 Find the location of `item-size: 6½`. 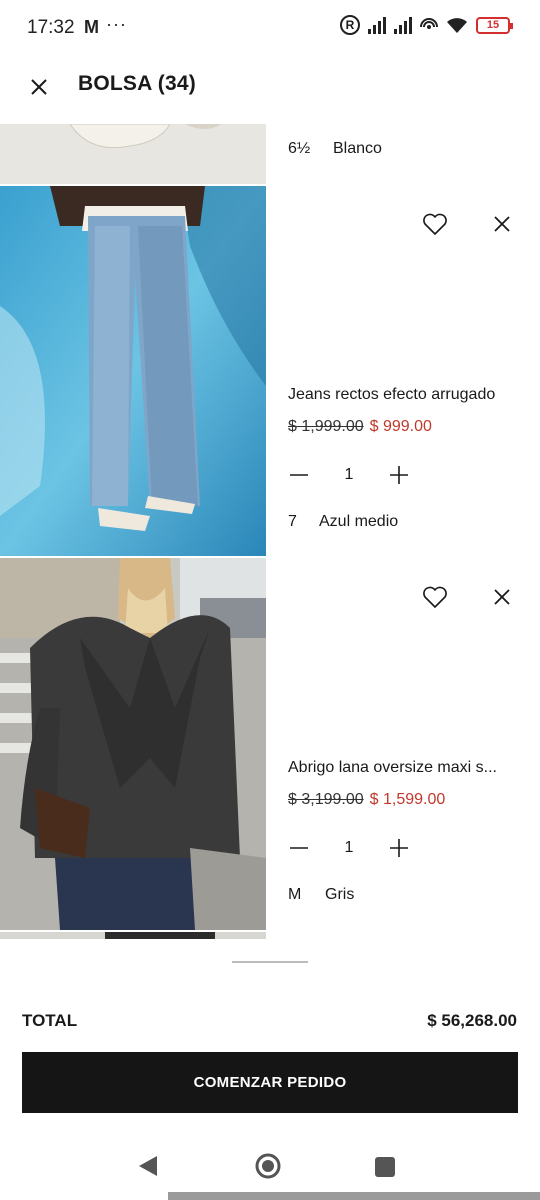

item-size: 6½ is located at coordinates (299, 148).